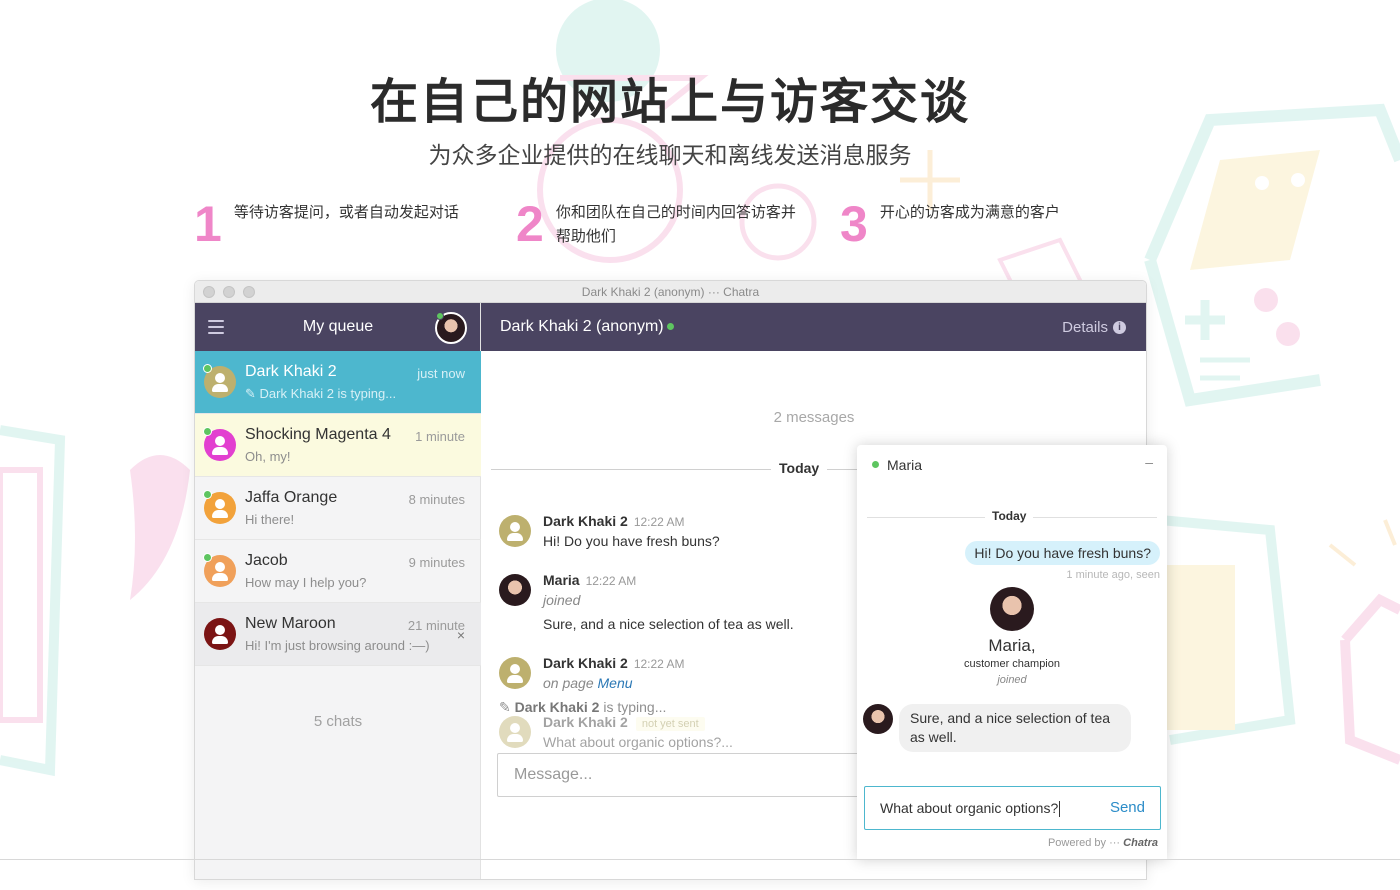 The height and width of the screenshot is (890, 1400). What do you see at coordinates (461, 635) in the screenshot?
I see `close-chat-icon: ×` at bounding box center [461, 635].